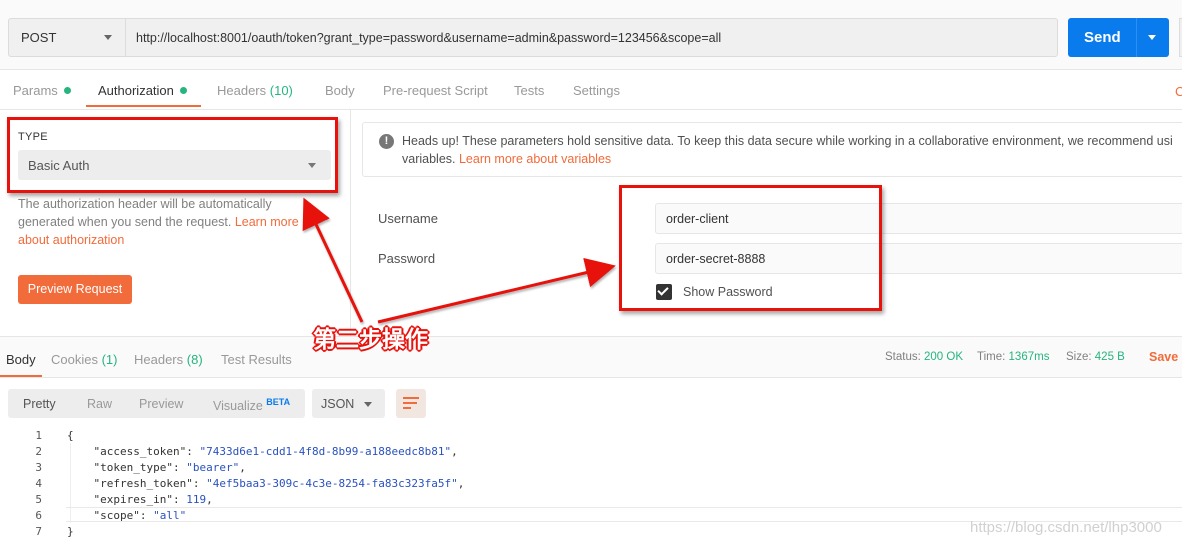 The image size is (1182, 547). I want to click on annotation-arrows, so click(459, 260).